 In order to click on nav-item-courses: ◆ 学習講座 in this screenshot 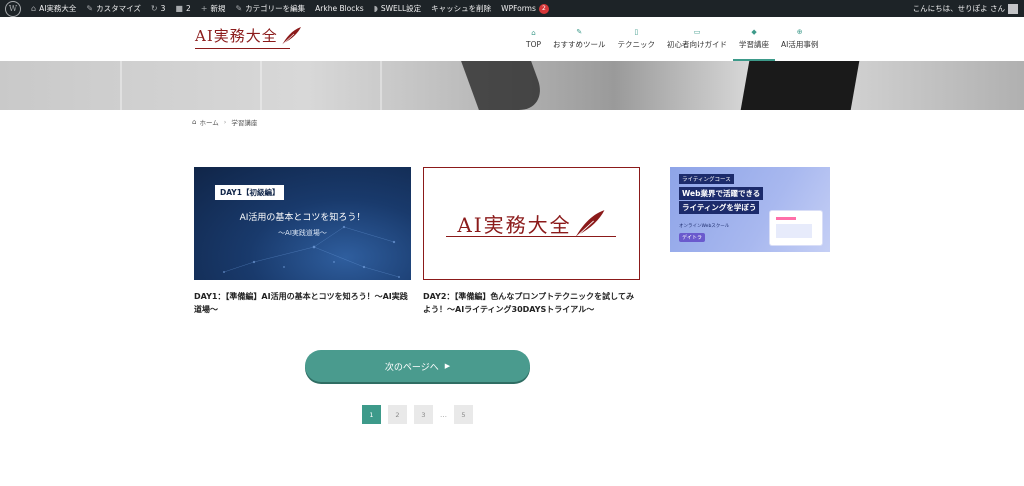, I will do `click(754, 39)`.